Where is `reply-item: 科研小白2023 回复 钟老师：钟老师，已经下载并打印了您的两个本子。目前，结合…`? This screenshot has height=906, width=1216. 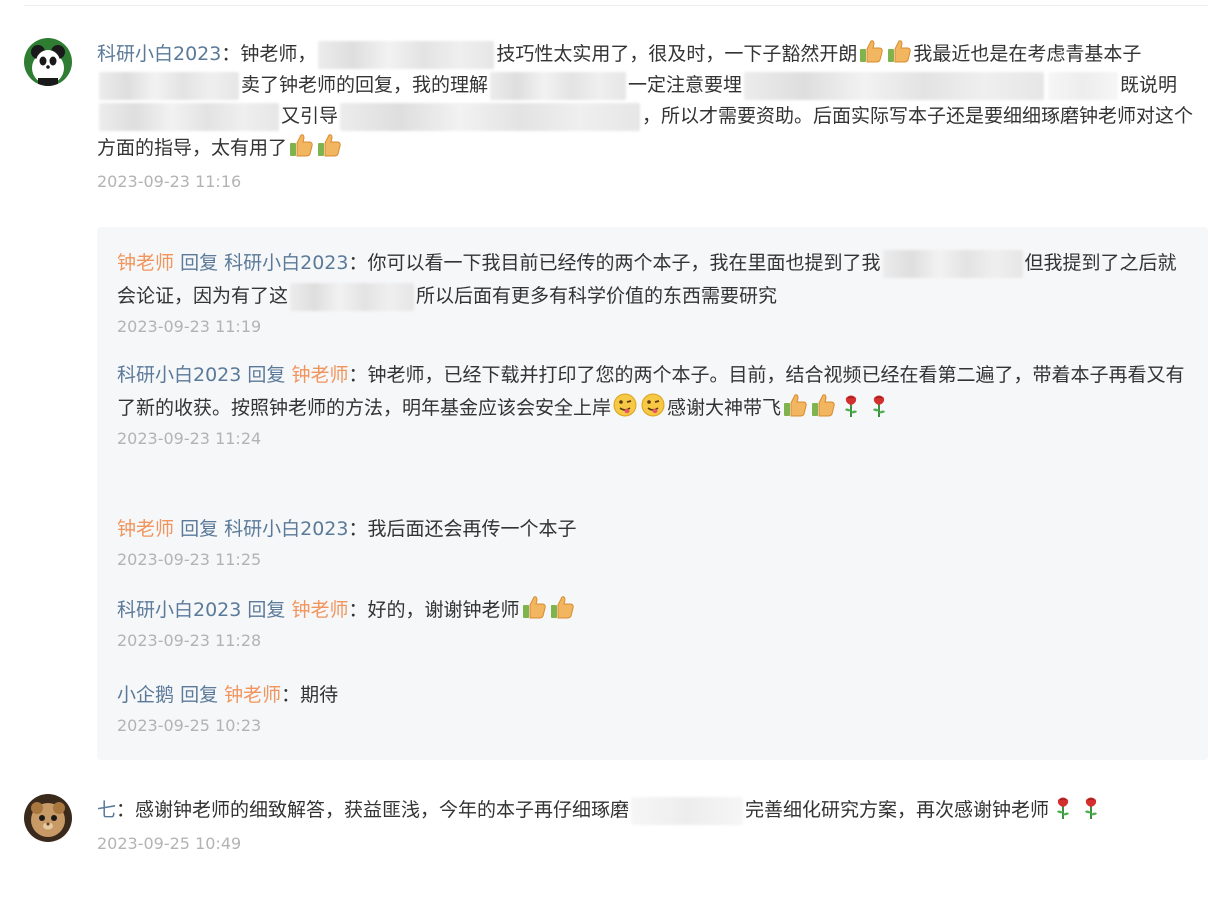
reply-item: 科研小白2023 回复 钟老师：钟老师，已经下载并打印了您的两个本子。目前，结合… is located at coordinates (654, 403).